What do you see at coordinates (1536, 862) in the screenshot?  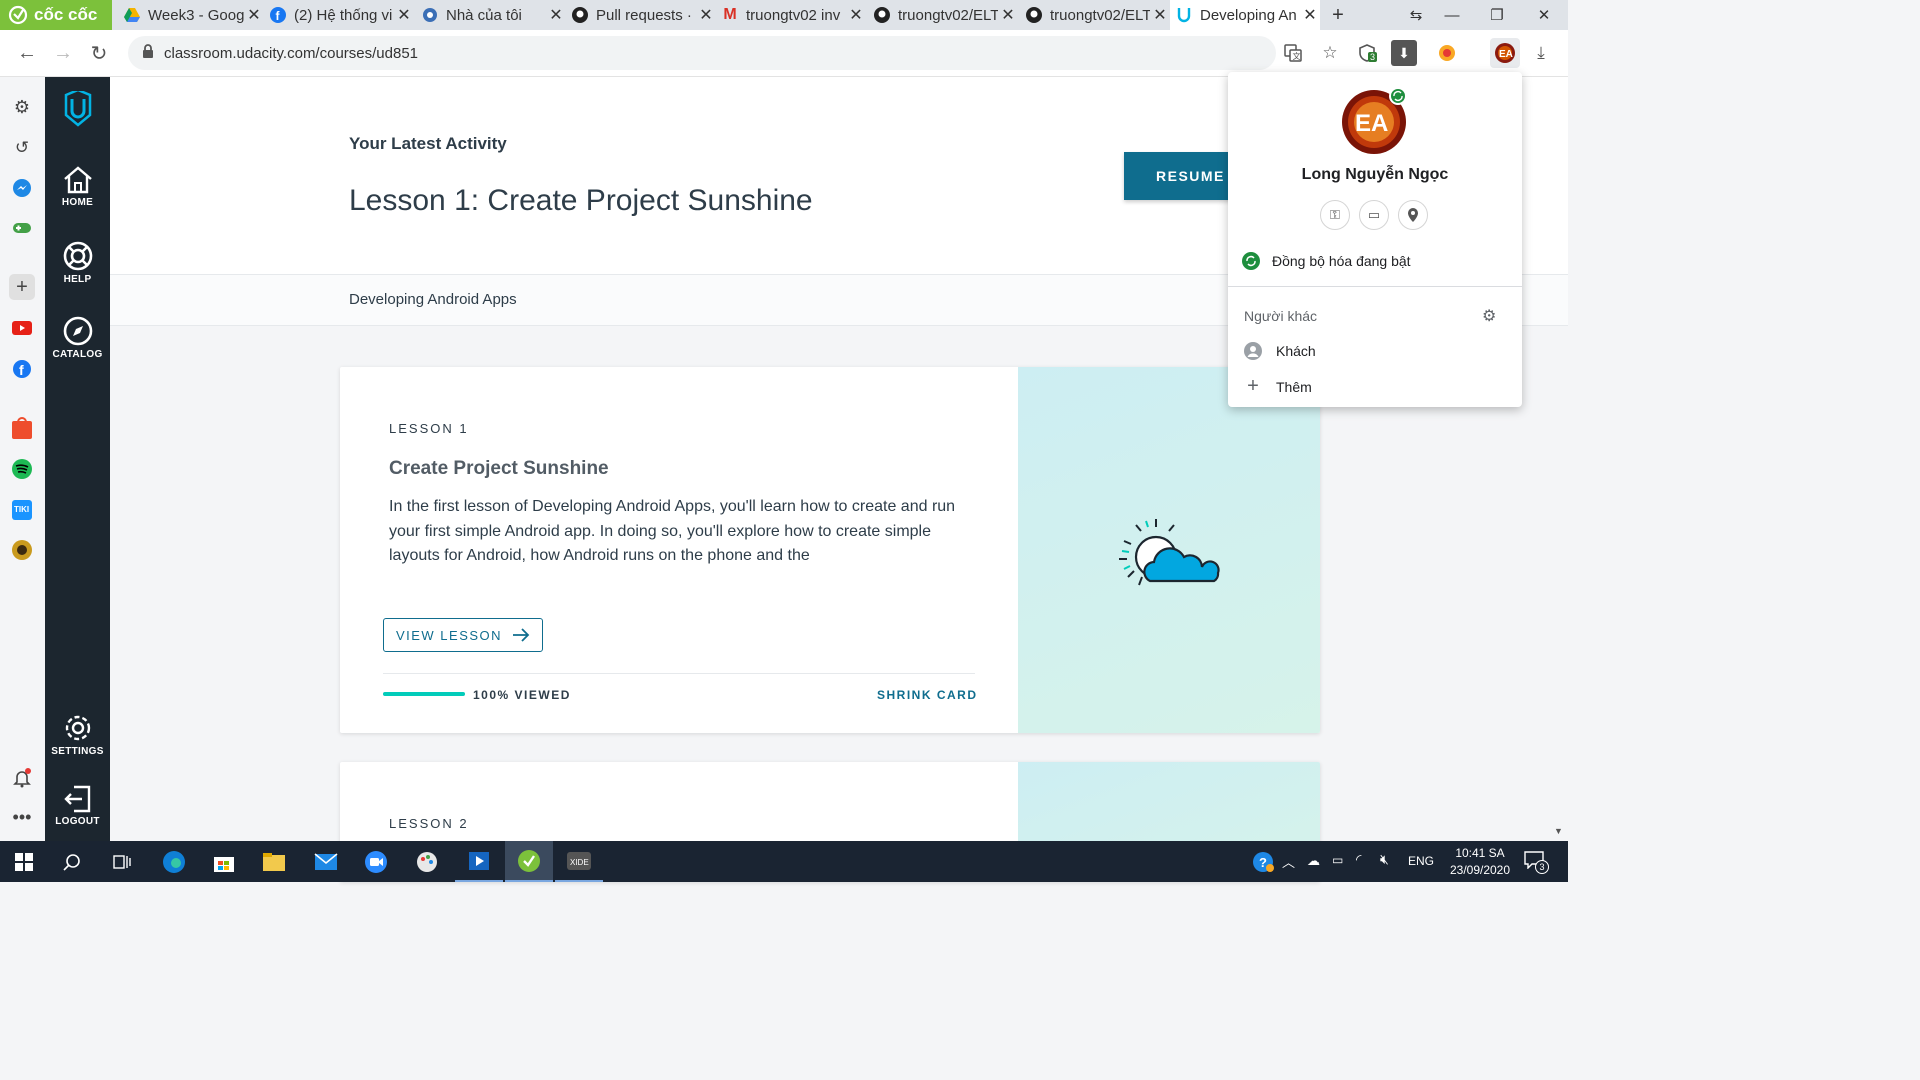 I see `action-center-button: 3` at bounding box center [1536, 862].